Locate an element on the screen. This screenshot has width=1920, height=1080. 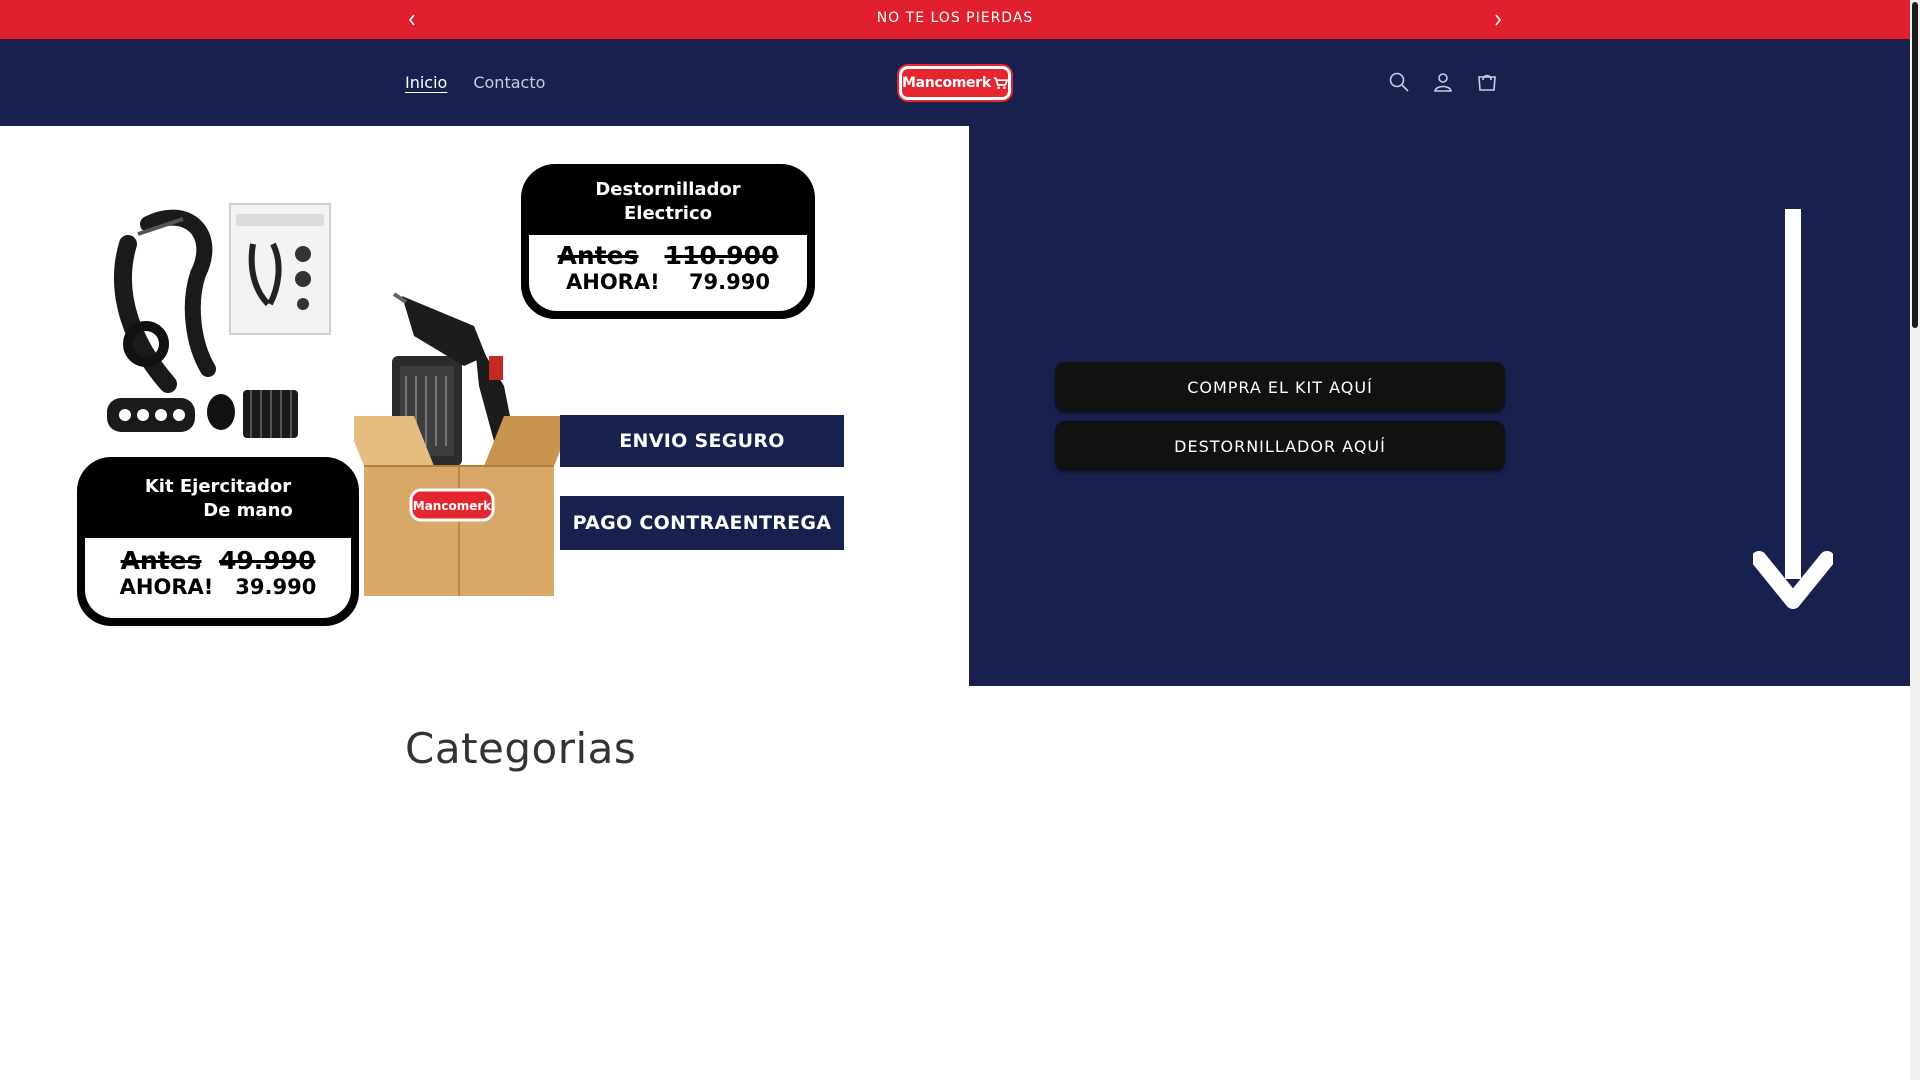
site-logo: Mancomerk is located at coordinates (955, 83).